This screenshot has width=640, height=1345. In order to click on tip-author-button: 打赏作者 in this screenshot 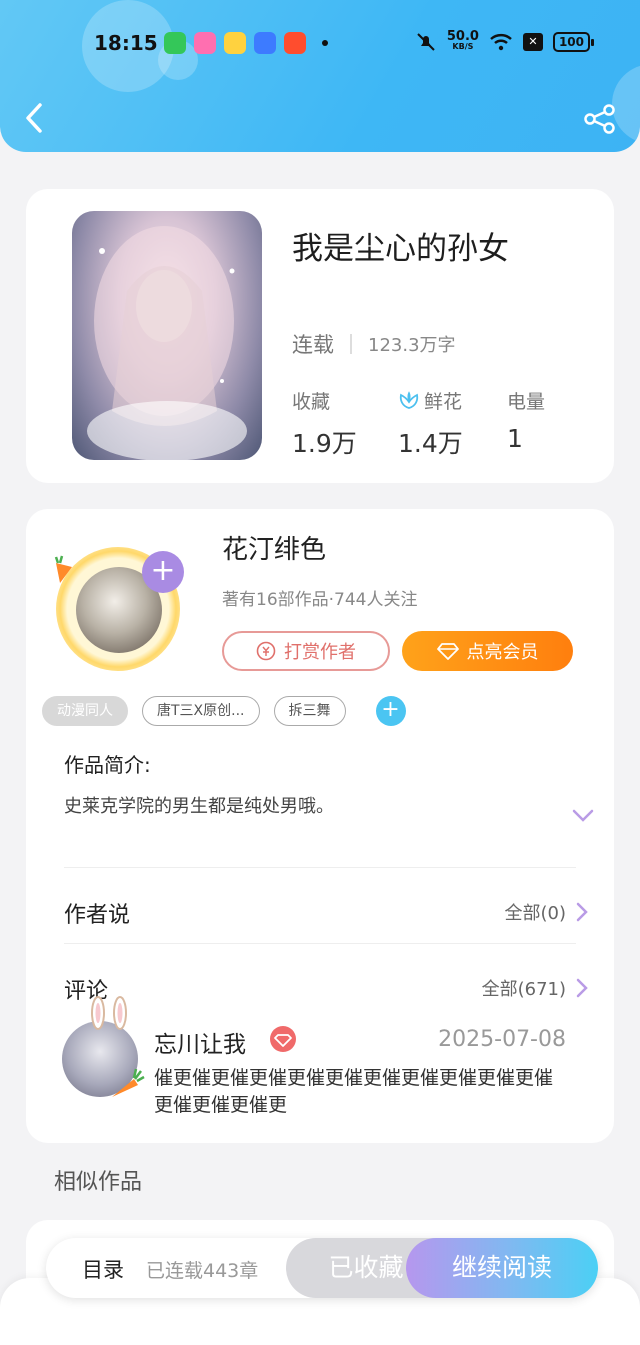, I will do `click(306, 651)`.